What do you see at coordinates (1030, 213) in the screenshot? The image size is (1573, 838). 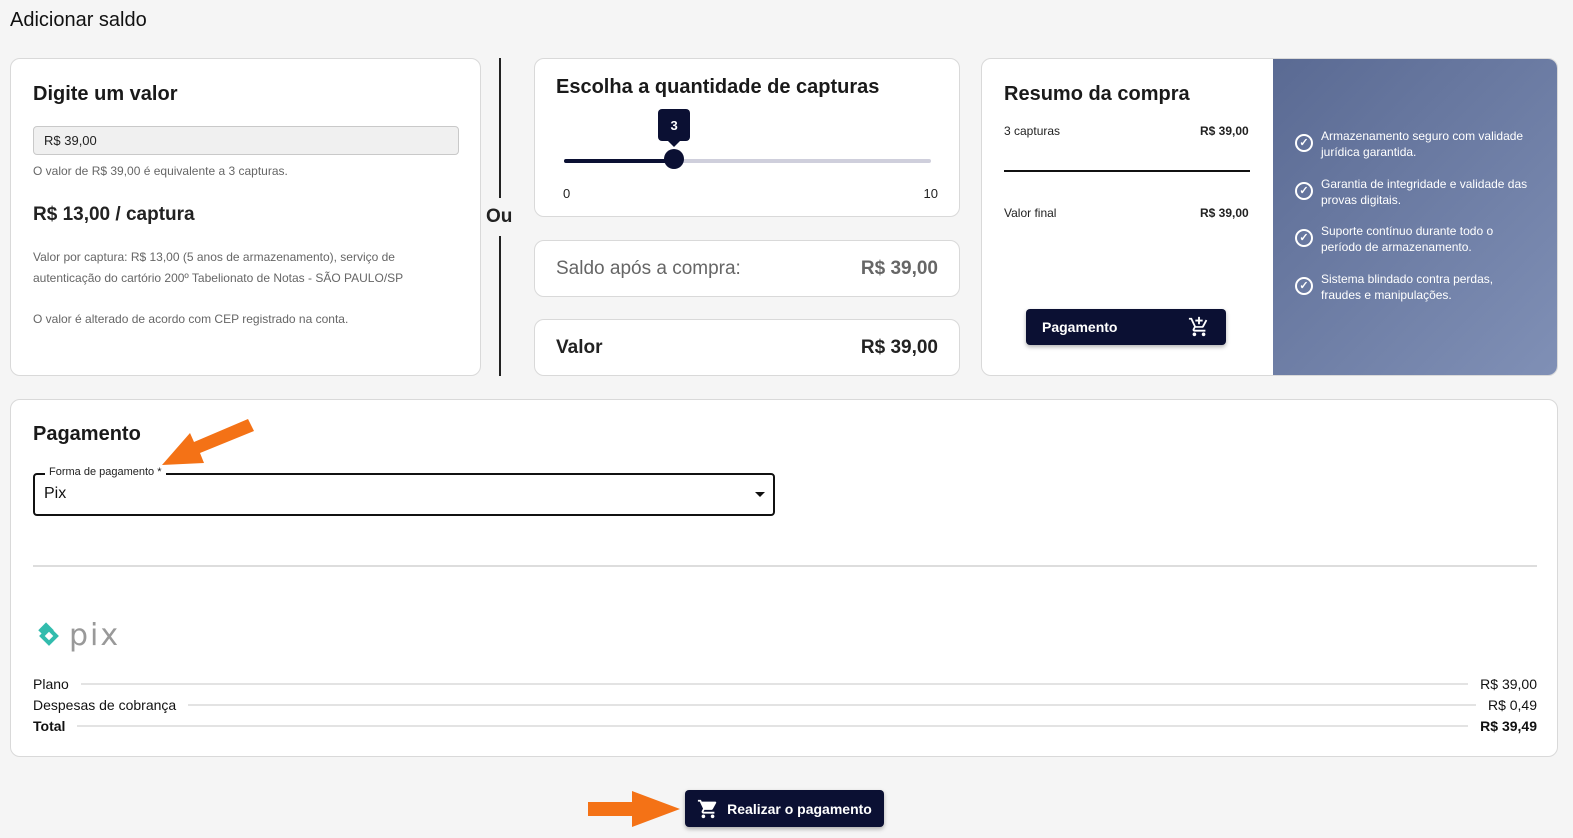 I see `summary-final-label: Valor final` at bounding box center [1030, 213].